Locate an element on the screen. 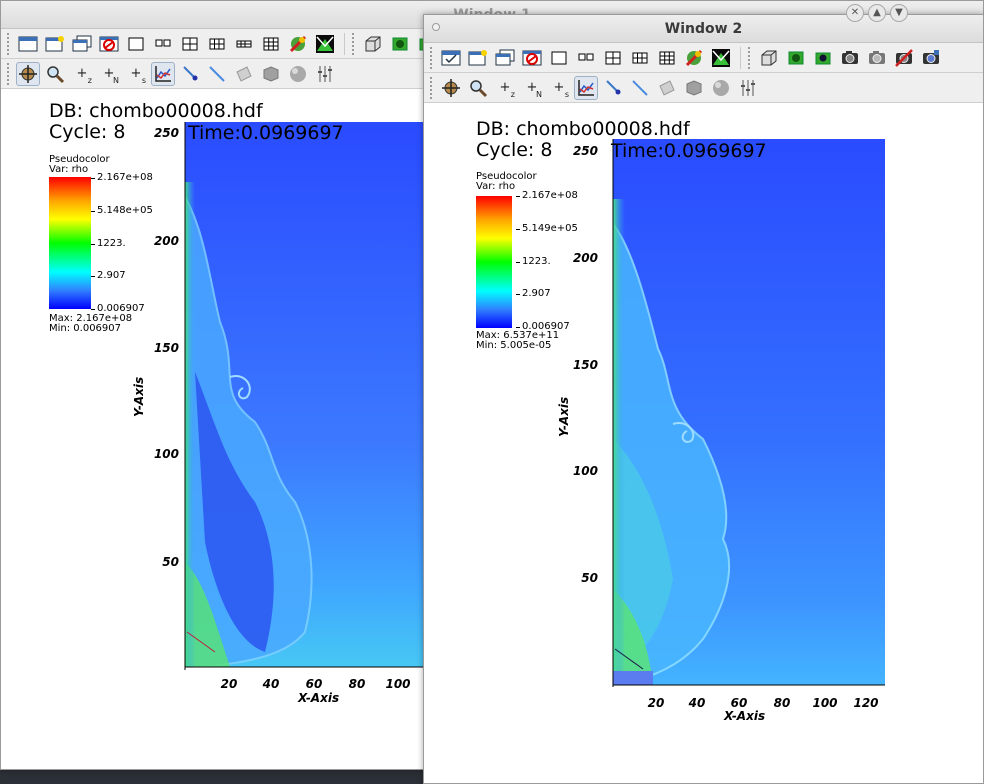 The width and height of the screenshot is (984, 784). layout-3x2-icon is located at coordinates (244, 44).